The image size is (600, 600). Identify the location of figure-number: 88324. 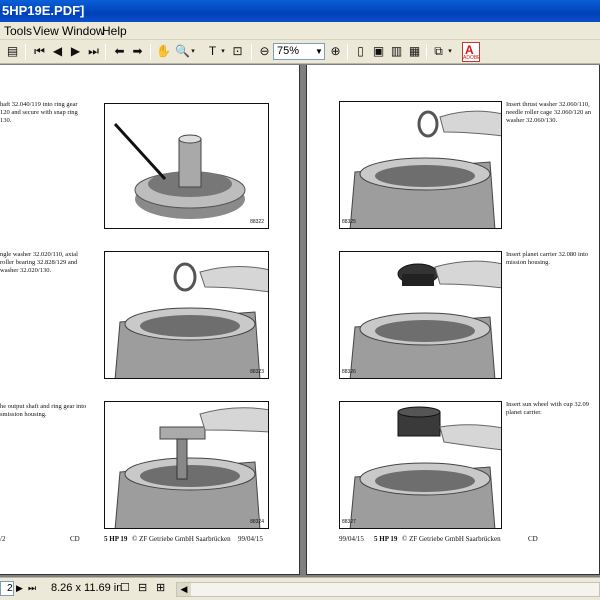
(257, 522).